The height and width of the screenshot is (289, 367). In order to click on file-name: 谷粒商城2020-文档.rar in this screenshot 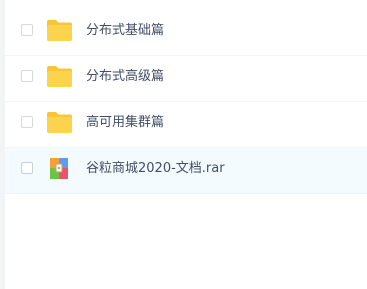, I will do `click(155, 169)`.